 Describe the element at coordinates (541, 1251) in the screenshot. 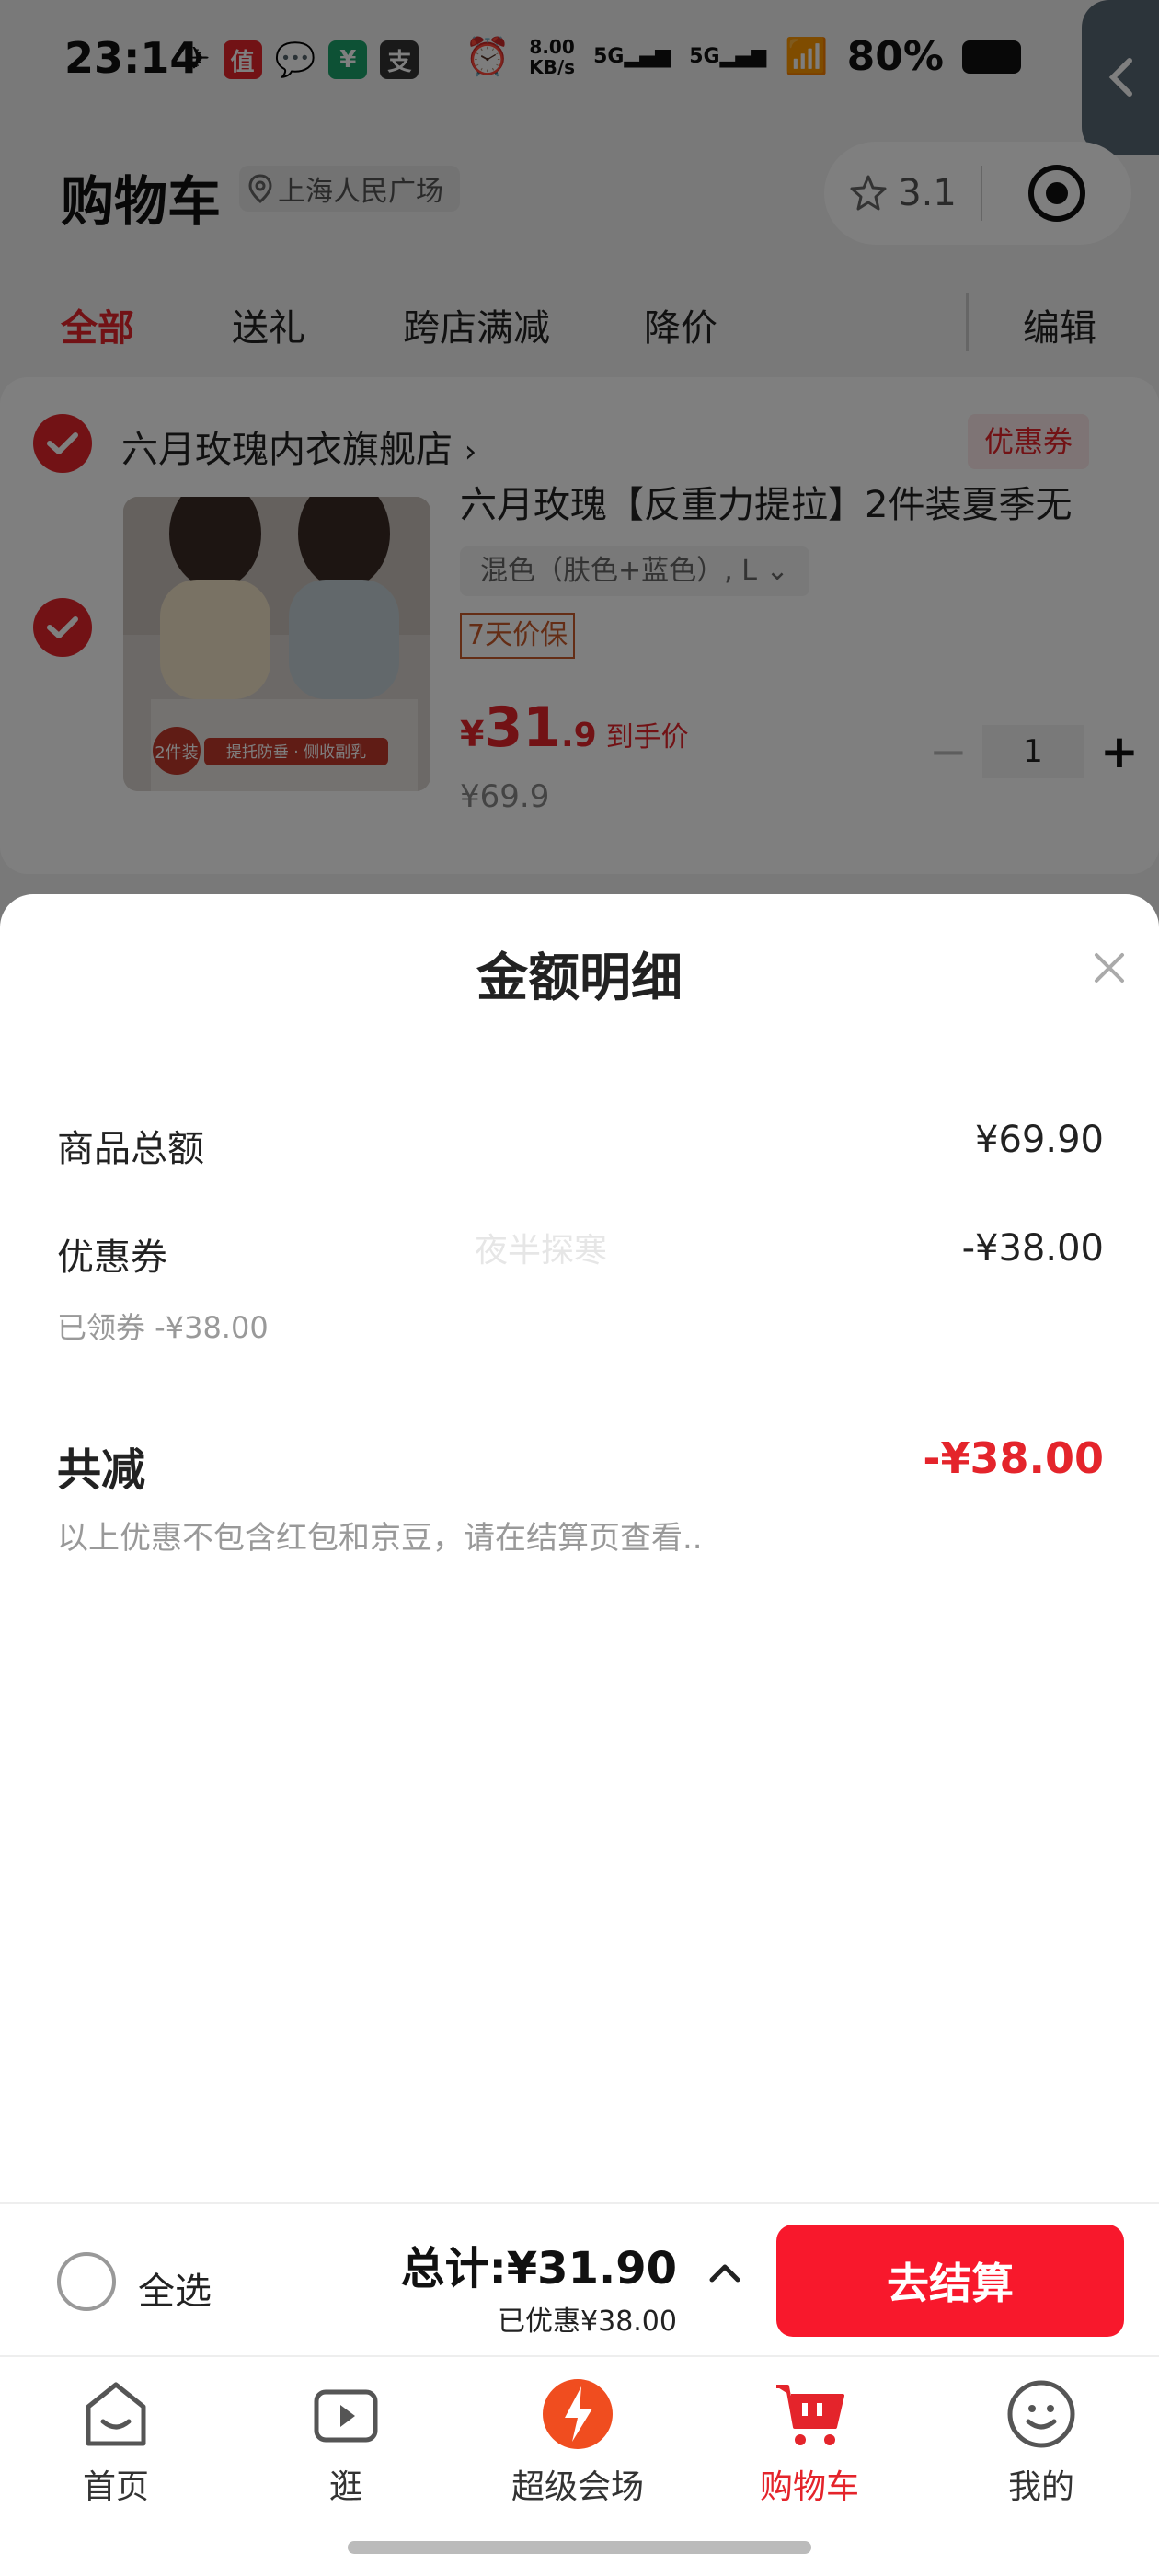

I see `watermark-text: 夜半探寒` at that location.